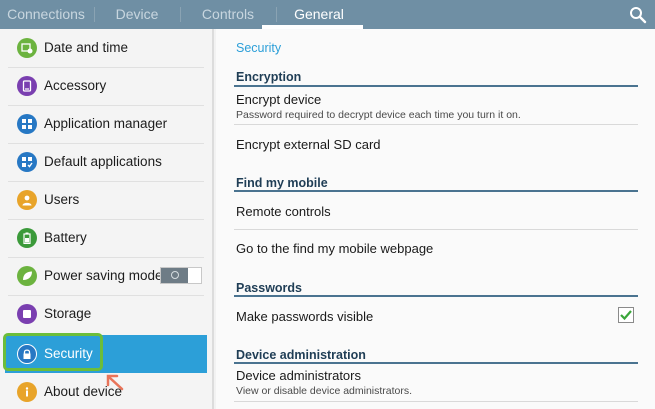 The width and height of the screenshot is (655, 409). What do you see at coordinates (106, 314) in the screenshot?
I see `sidebar-item-storage: Storage` at bounding box center [106, 314].